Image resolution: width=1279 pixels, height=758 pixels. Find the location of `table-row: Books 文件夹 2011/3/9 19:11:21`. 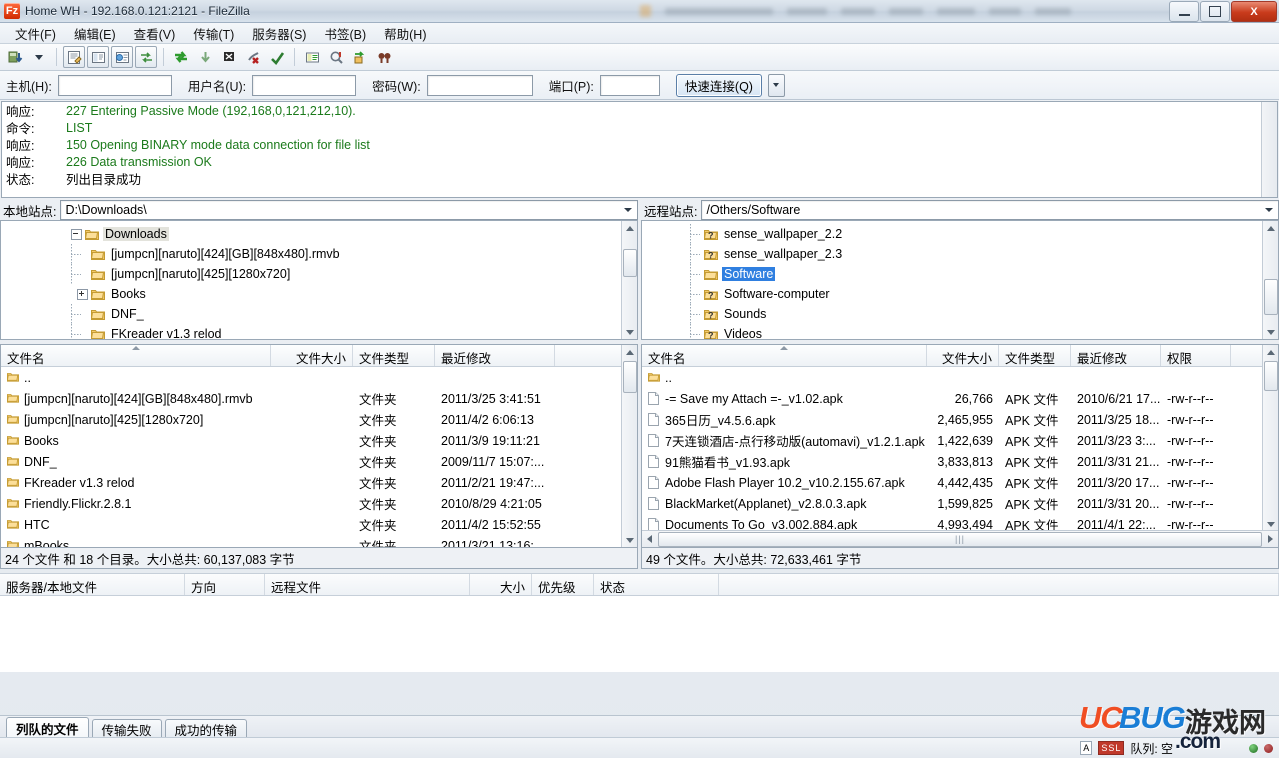

table-row: Books 文件夹 2011/3/9 19:11:21 is located at coordinates (319, 440).